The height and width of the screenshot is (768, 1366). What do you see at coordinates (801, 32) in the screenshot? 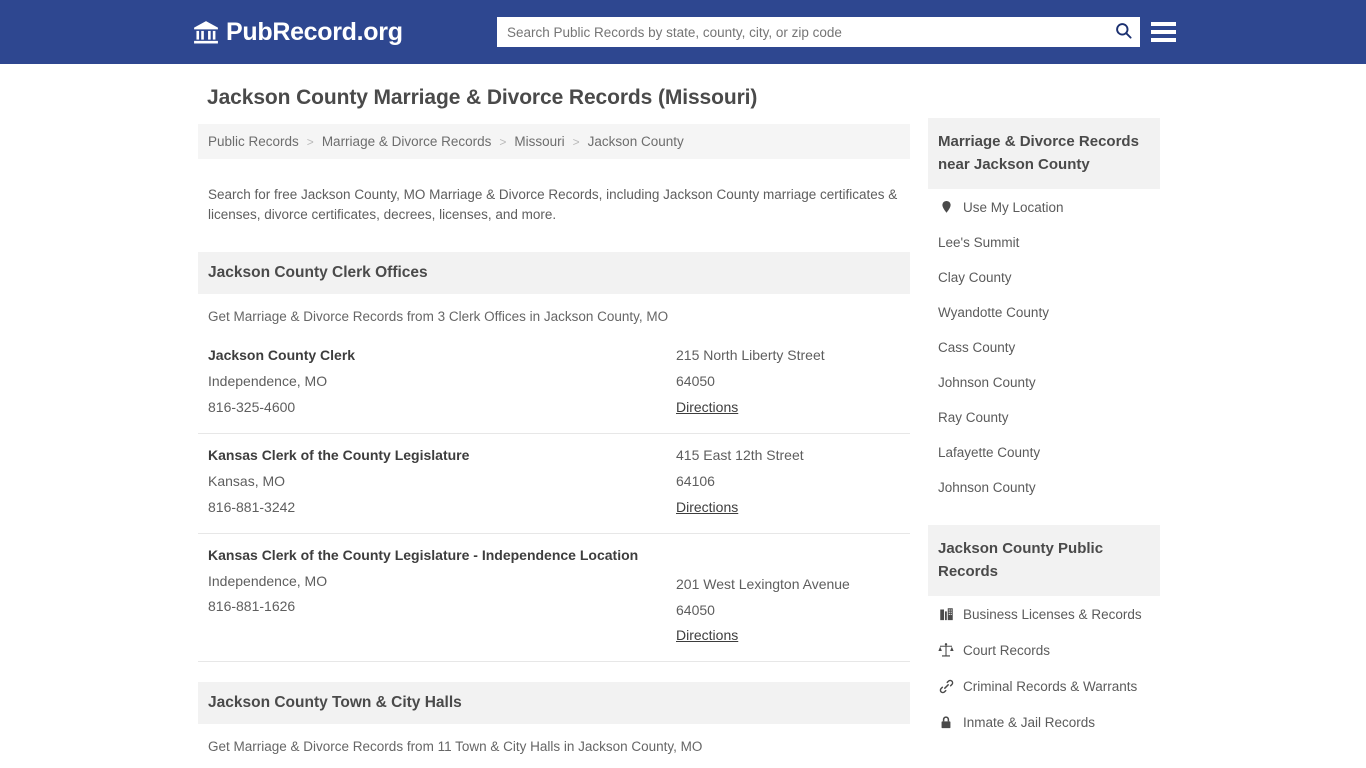
I see `search-input` at bounding box center [801, 32].